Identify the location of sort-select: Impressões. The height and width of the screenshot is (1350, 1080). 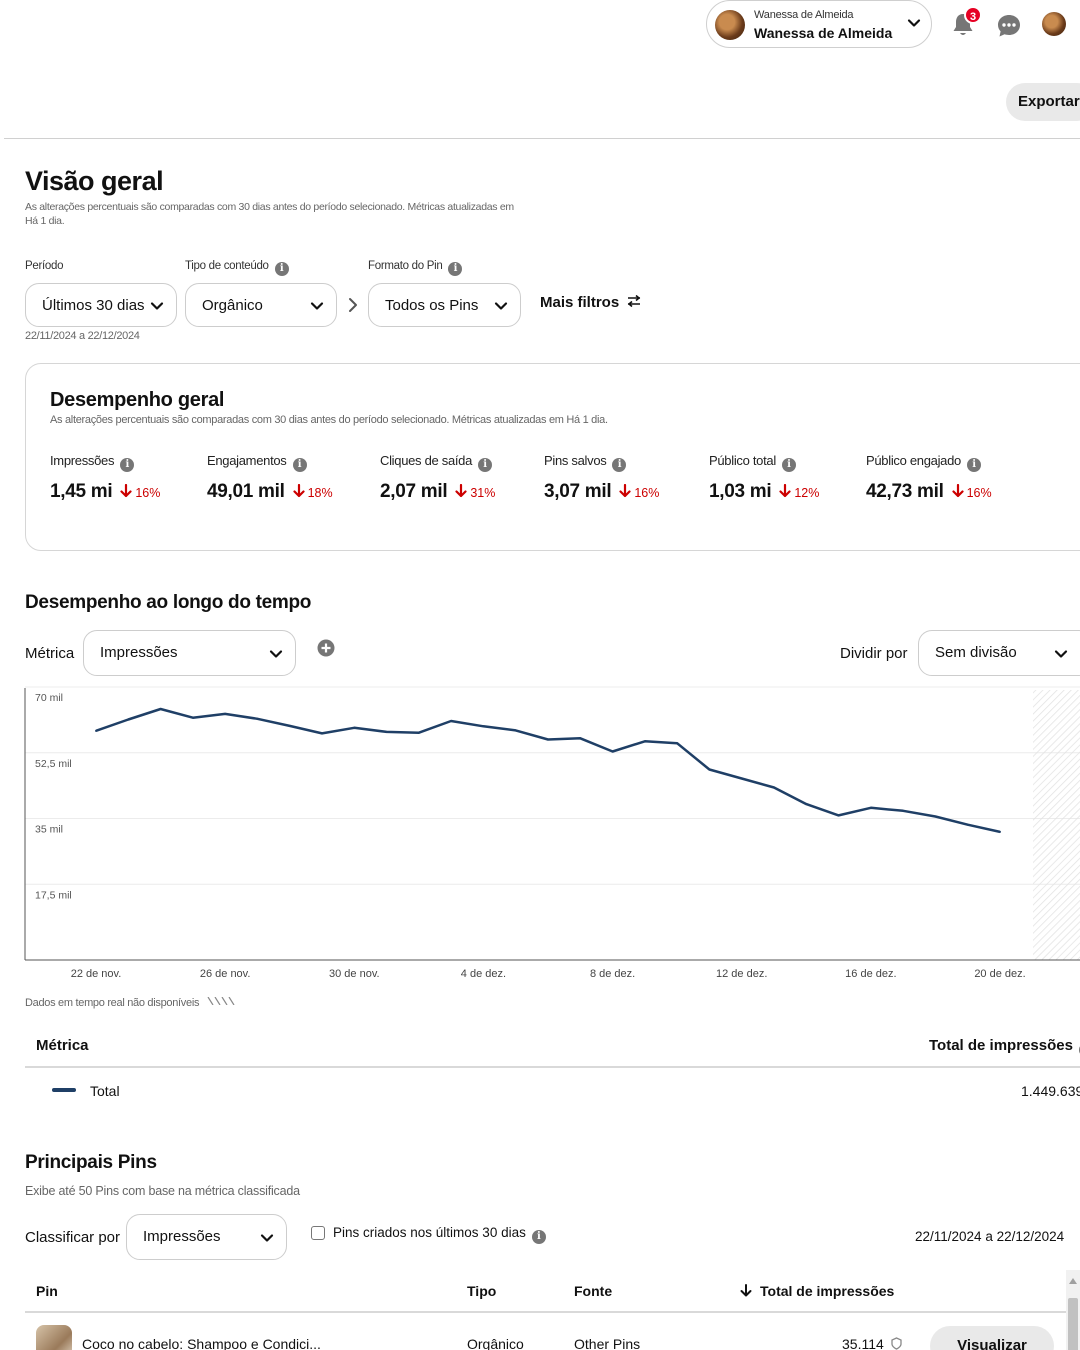
(206, 1237).